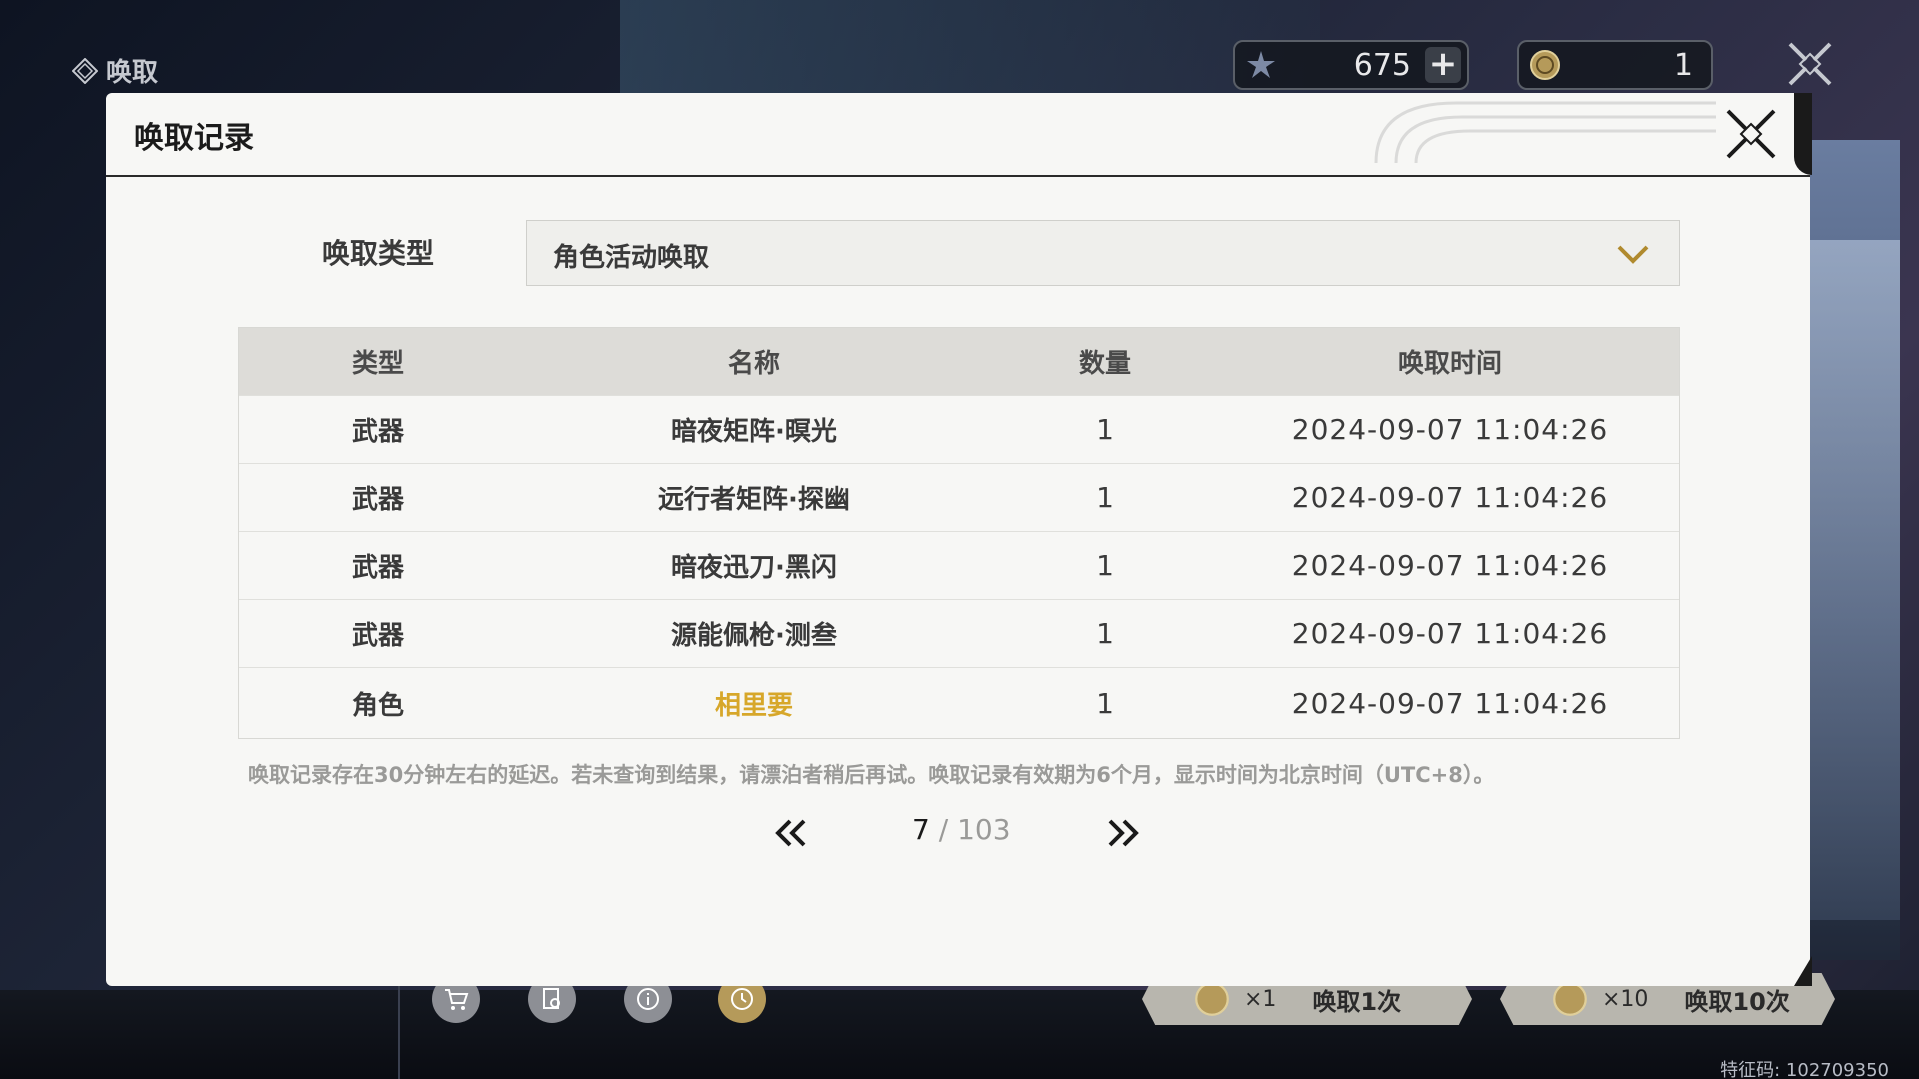  I want to click on cart-icon, so click(457, 999).